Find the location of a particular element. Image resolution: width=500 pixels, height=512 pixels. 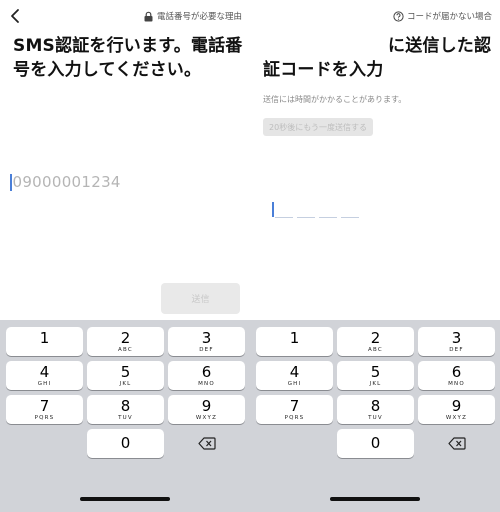

why-phone-needed-label: 電話番号が必要な理由 is located at coordinates (199, 17).